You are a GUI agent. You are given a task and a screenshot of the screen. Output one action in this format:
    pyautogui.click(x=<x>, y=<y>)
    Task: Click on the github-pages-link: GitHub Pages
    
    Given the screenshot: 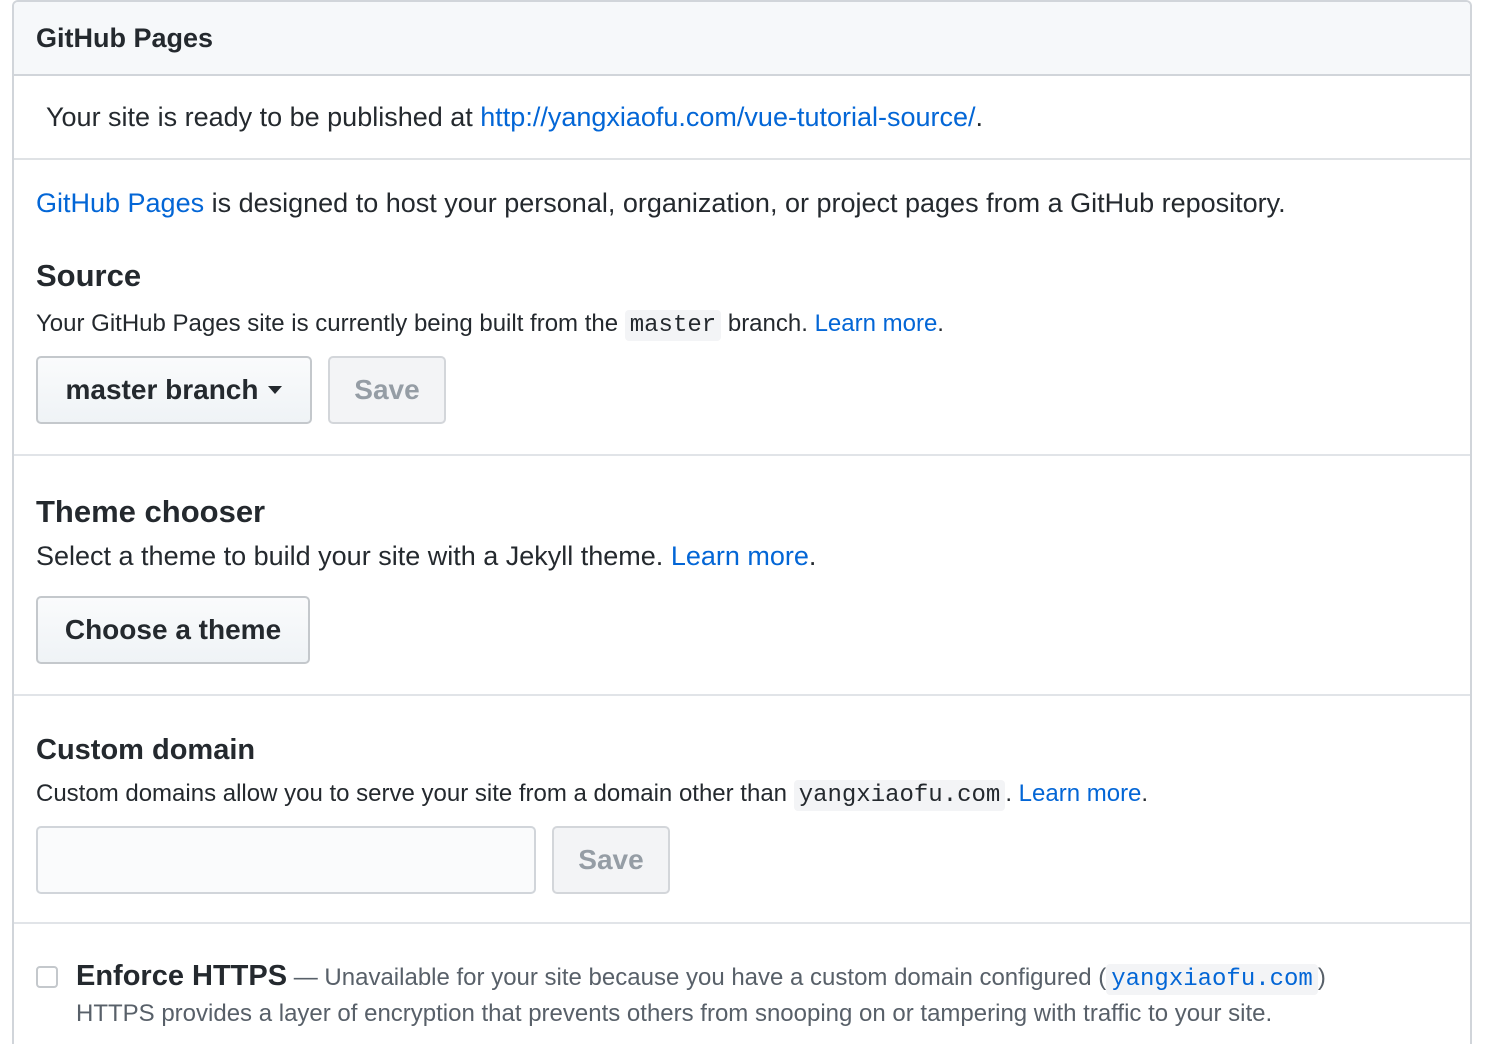 What is the action you would take?
    pyautogui.click(x=120, y=203)
    